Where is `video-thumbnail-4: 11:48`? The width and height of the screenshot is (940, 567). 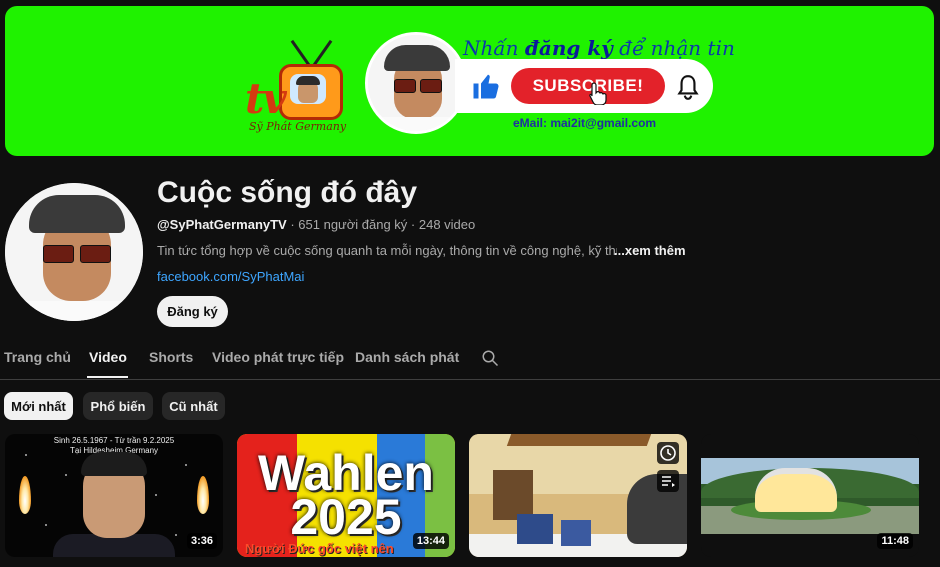 video-thumbnail-4: 11:48 is located at coordinates (810, 495).